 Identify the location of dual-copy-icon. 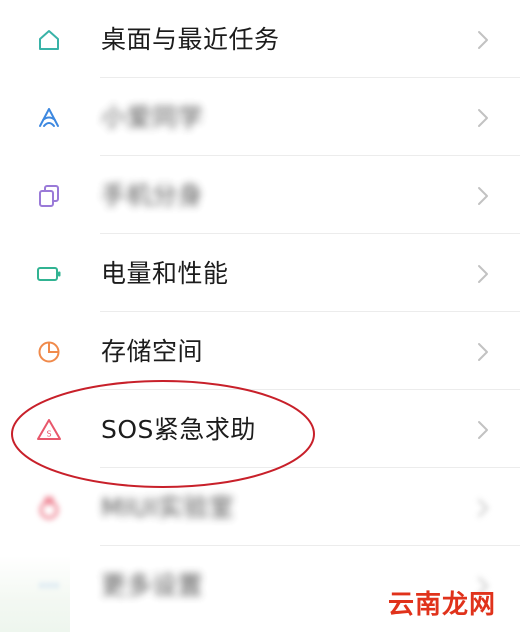
(49, 196).